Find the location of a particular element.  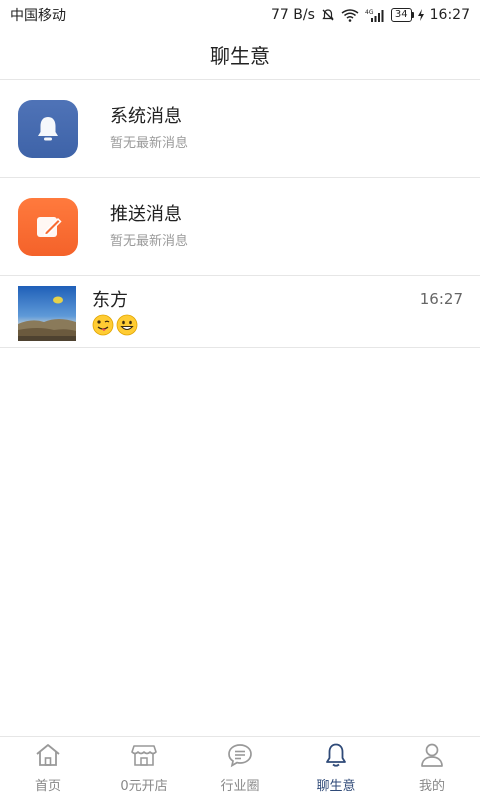

chat-preview: 东方 is located at coordinates (115, 311).